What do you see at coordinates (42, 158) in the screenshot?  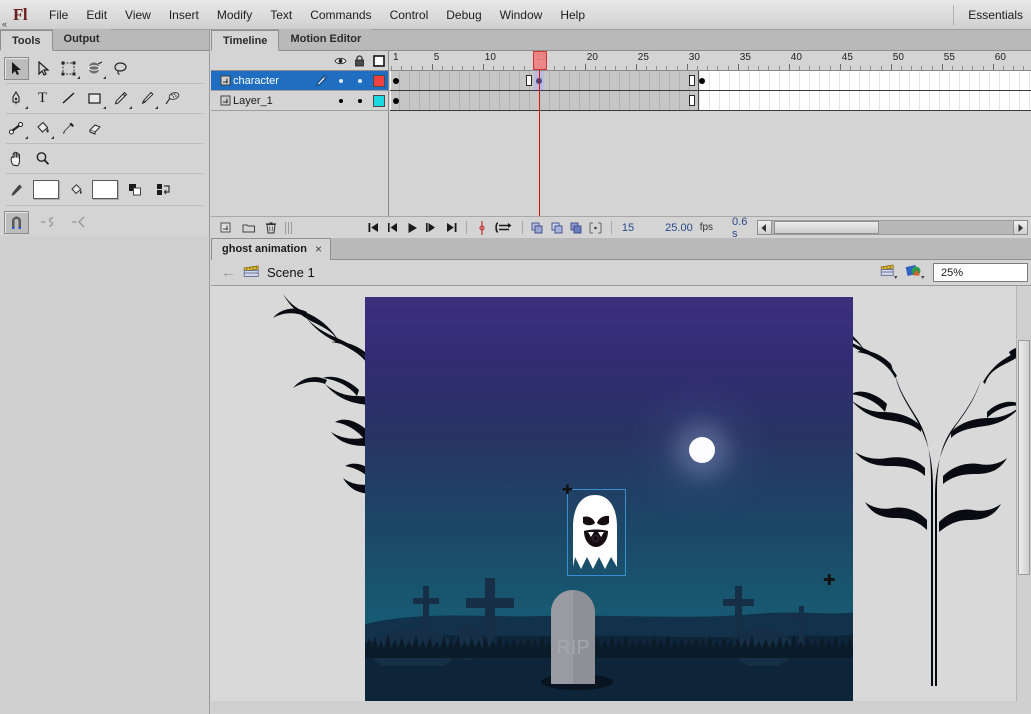 I see `zoom-tool` at bounding box center [42, 158].